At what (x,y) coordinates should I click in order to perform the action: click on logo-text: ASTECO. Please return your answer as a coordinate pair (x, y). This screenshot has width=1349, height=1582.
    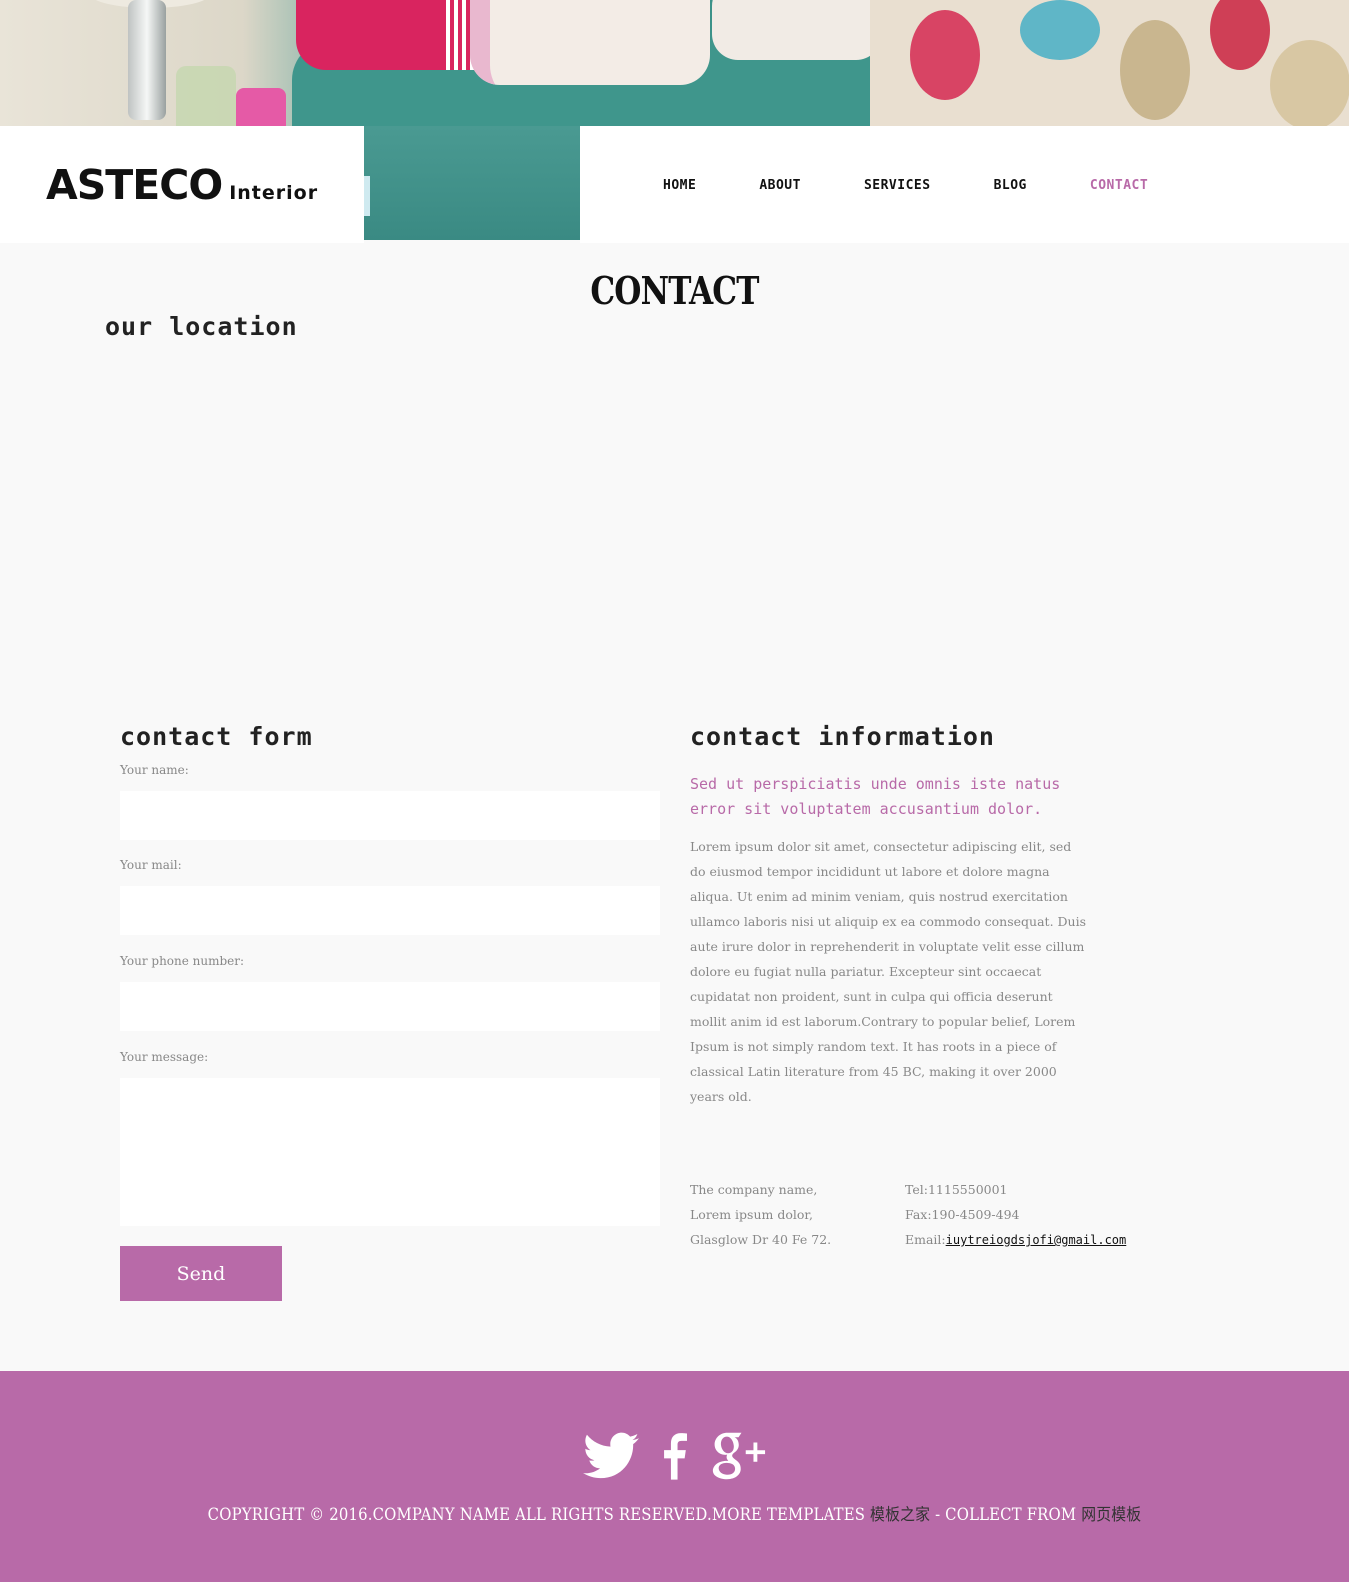
    Looking at the image, I should click on (134, 185).